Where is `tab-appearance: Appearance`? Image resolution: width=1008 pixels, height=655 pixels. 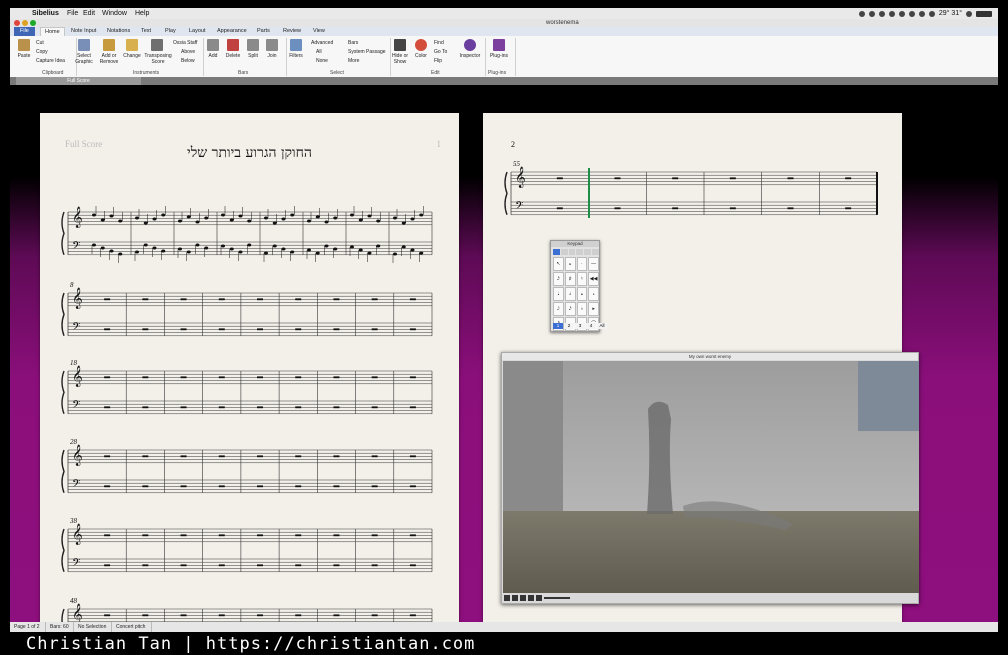
tab-appearance: Appearance is located at coordinates (232, 31).